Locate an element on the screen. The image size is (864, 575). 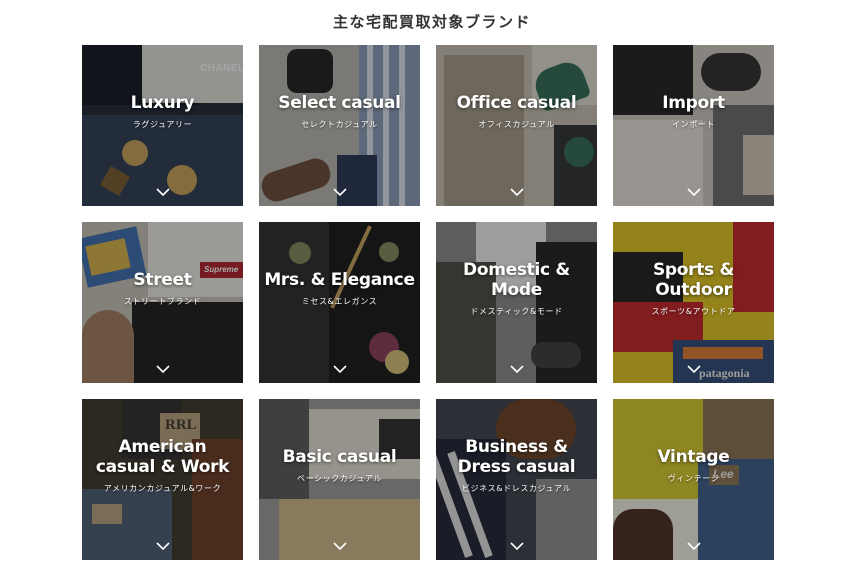
category-tile-import: Import インポート is located at coordinates (693, 125).